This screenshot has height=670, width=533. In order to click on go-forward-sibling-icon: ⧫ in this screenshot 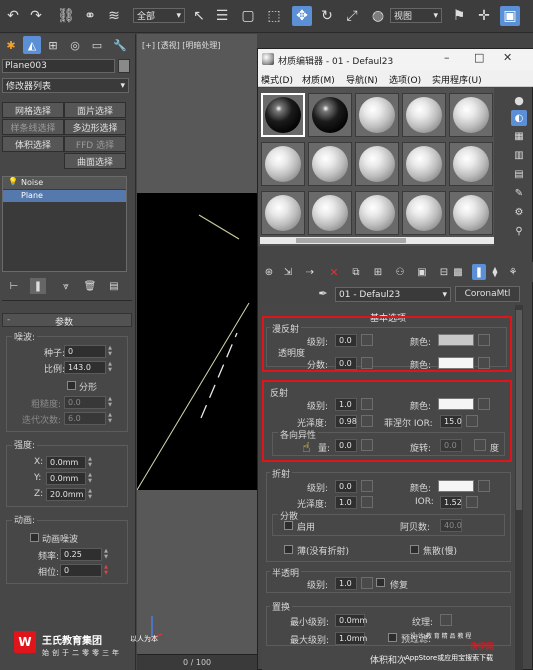, I will do `click(495, 272)`.